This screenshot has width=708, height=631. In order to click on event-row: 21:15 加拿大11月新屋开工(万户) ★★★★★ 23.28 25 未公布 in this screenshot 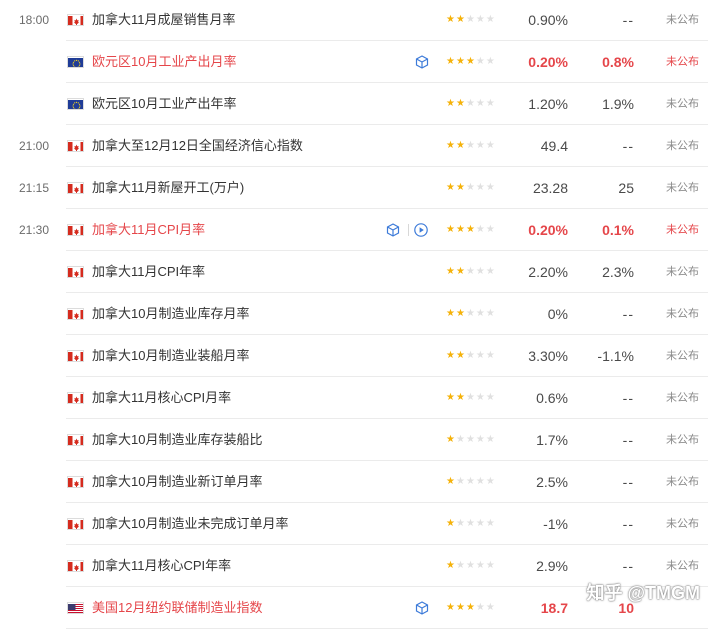, I will do `click(354, 188)`.